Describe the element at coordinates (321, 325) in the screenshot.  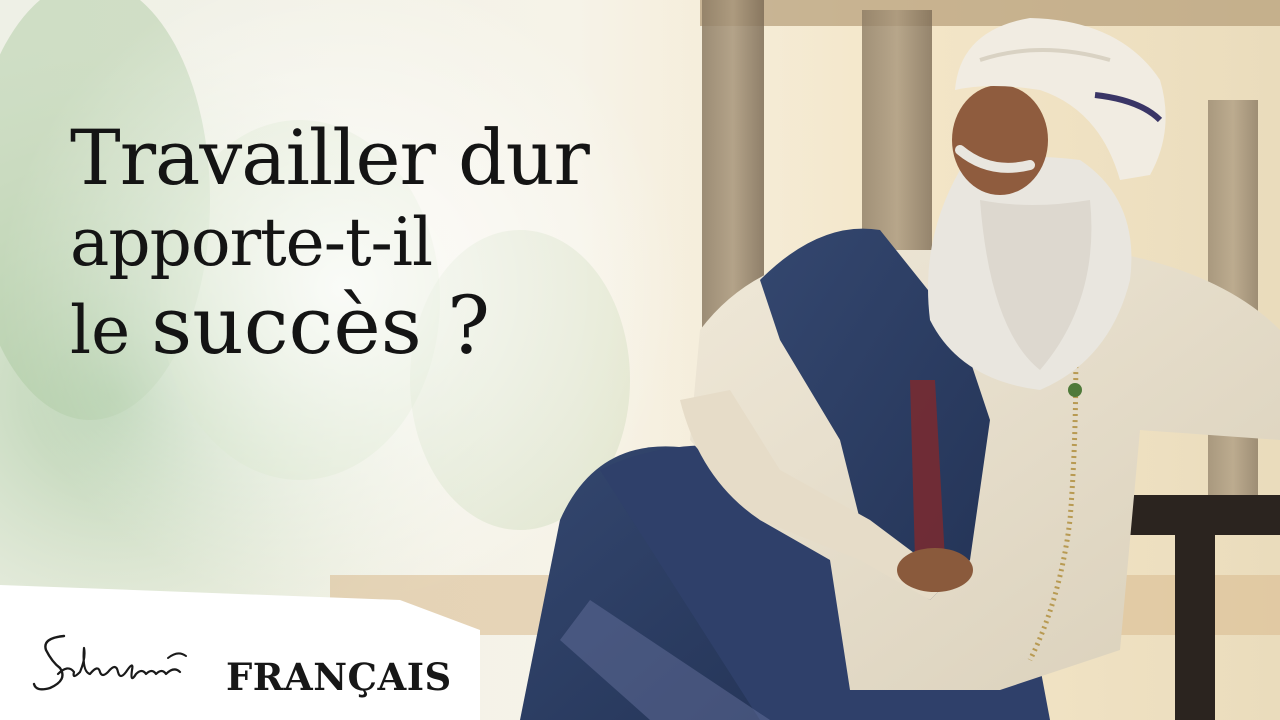
I see `title-line-3-big: succès ?` at that location.